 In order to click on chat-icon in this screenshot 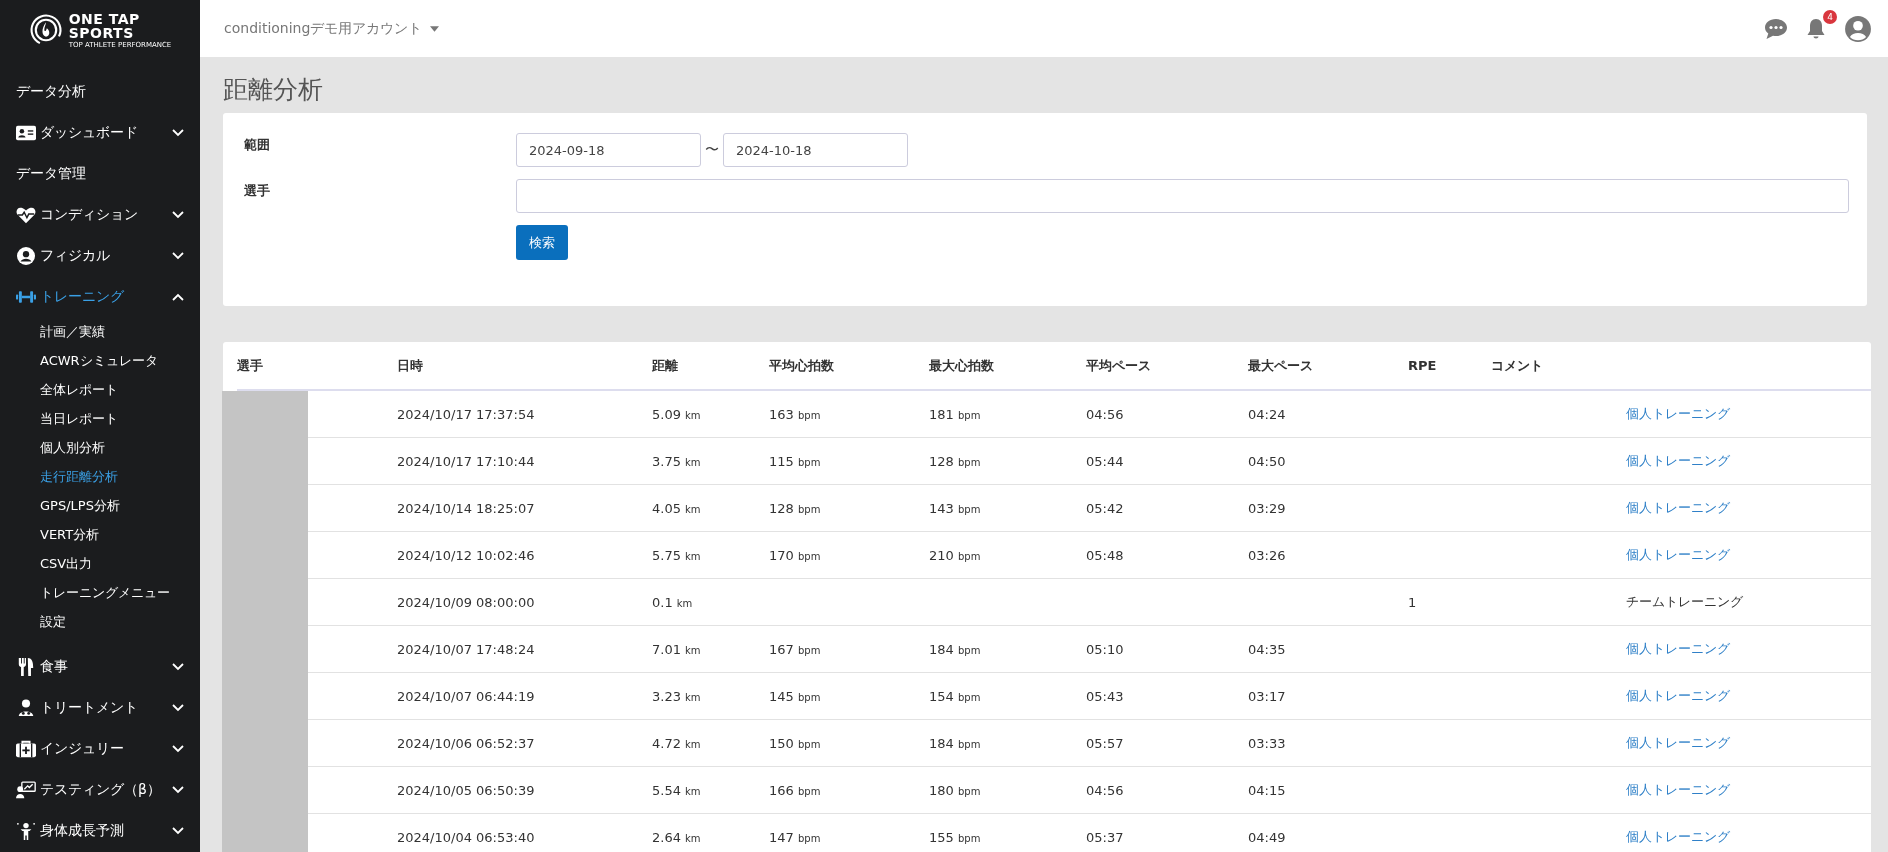, I will do `click(1776, 28)`.